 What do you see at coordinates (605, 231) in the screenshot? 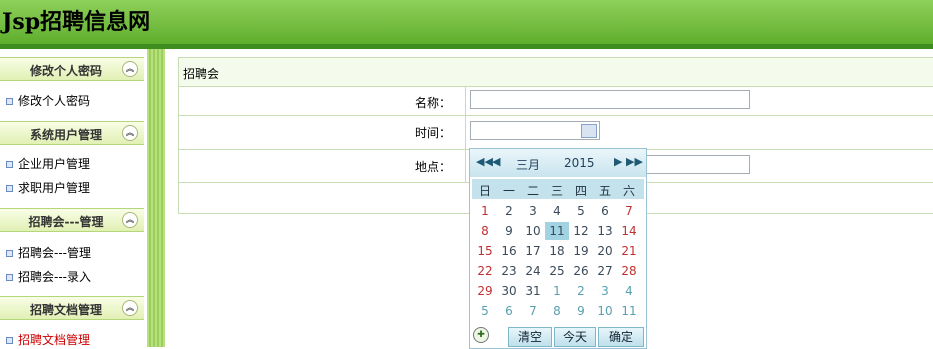
I see `calendar-day: 13` at bounding box center [605, 231].